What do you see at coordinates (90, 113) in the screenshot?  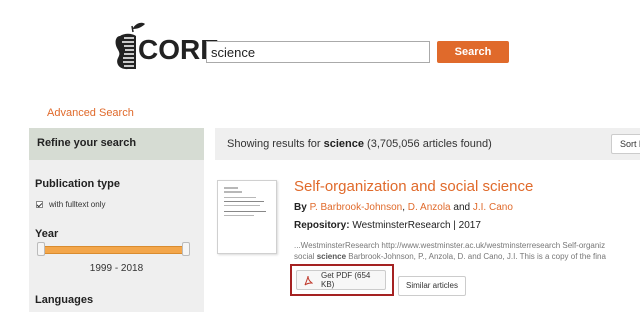 I see `advanced-search-link: Advanced Search` at bounding box center [90, 113].